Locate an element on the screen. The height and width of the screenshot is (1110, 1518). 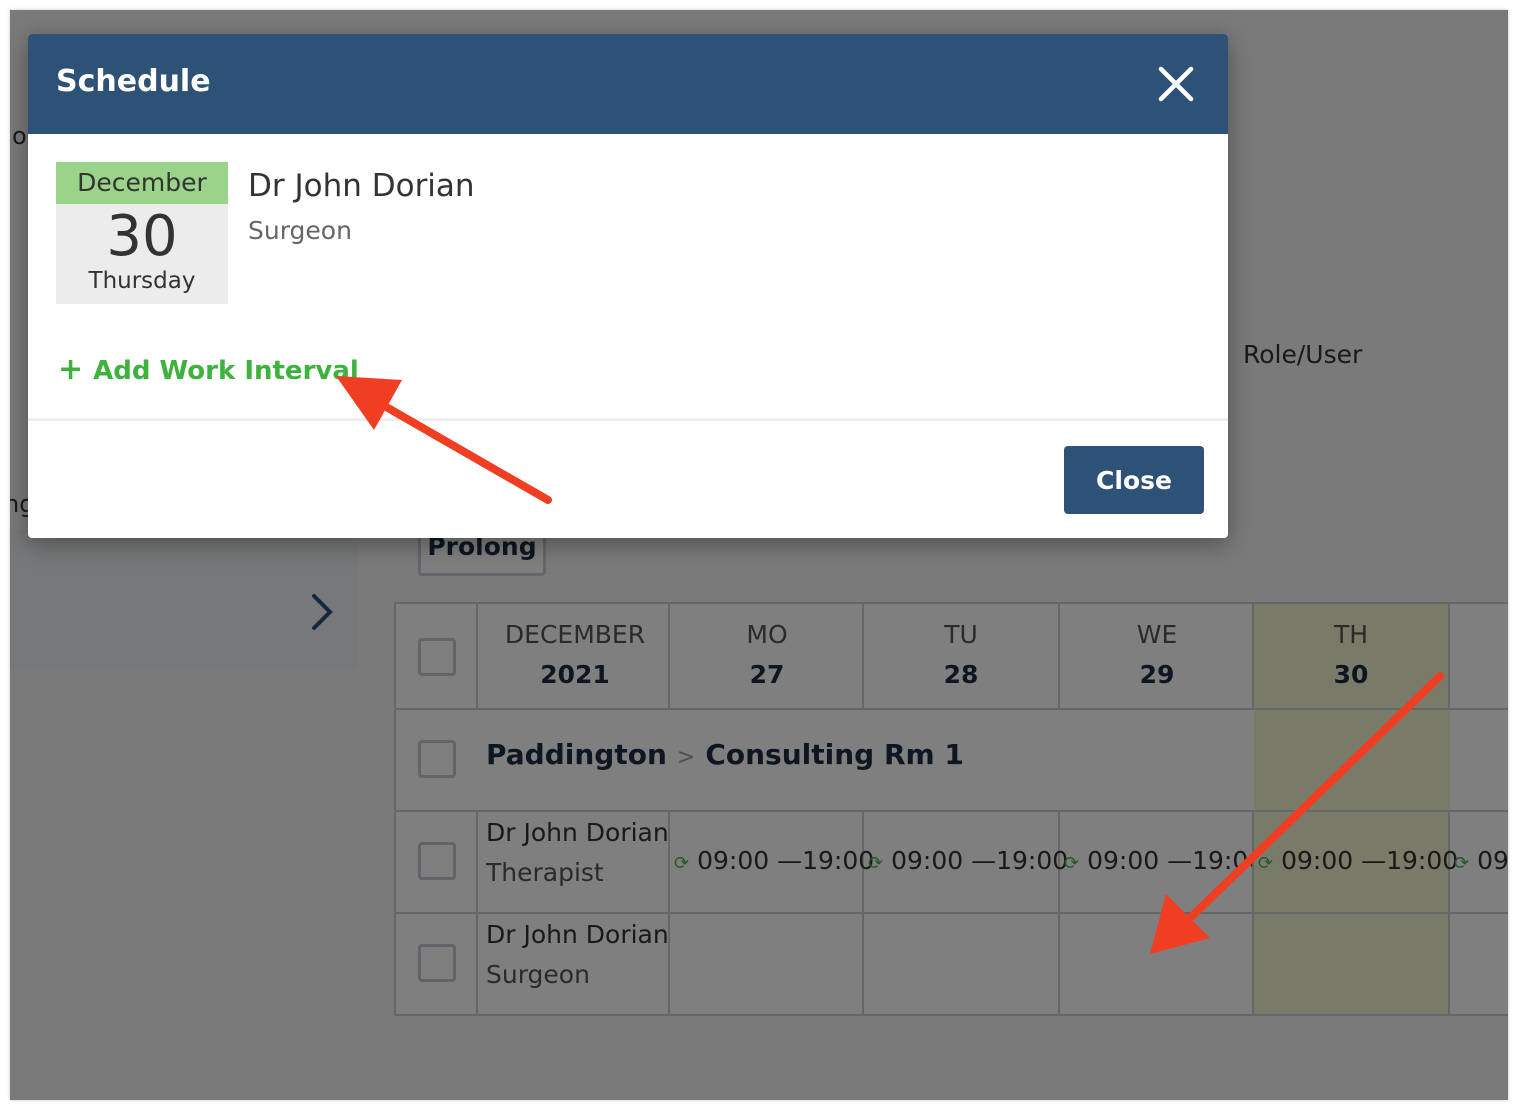
add-work-interval-label: Add Work Interval is located at coordinates (226, 371).